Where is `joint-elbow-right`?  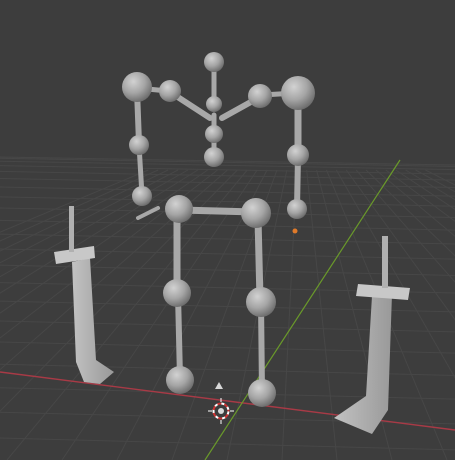
joint-elbow-right is located at coordinates (298, 155).